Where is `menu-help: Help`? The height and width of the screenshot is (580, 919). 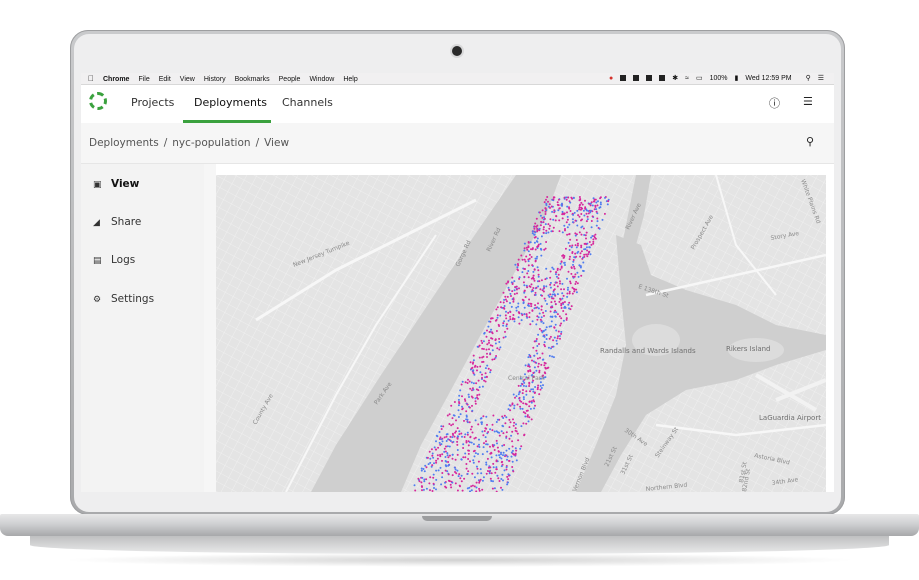
menu-help: Help is located at coordinates (350, 79).